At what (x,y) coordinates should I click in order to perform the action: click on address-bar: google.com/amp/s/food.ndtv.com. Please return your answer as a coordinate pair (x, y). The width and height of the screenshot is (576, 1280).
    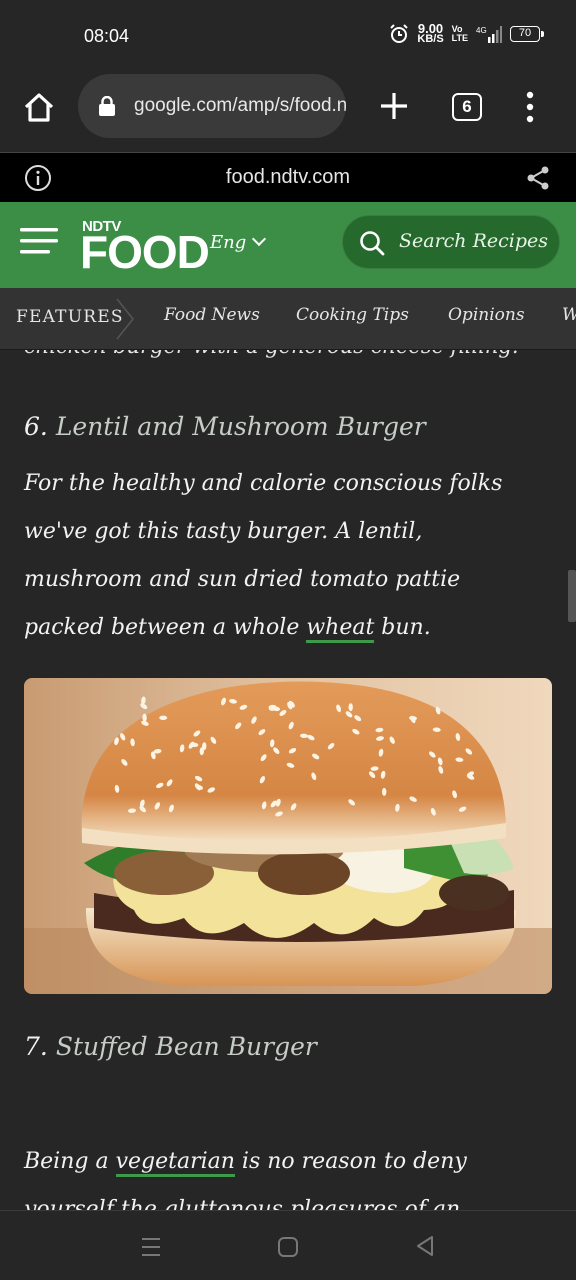
    Looking at the image, I should click on (212, 106).